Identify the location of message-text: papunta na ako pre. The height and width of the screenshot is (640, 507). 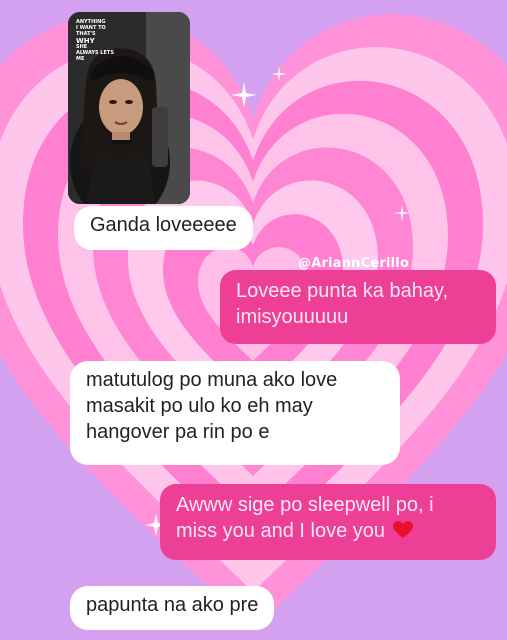
(172, 605).